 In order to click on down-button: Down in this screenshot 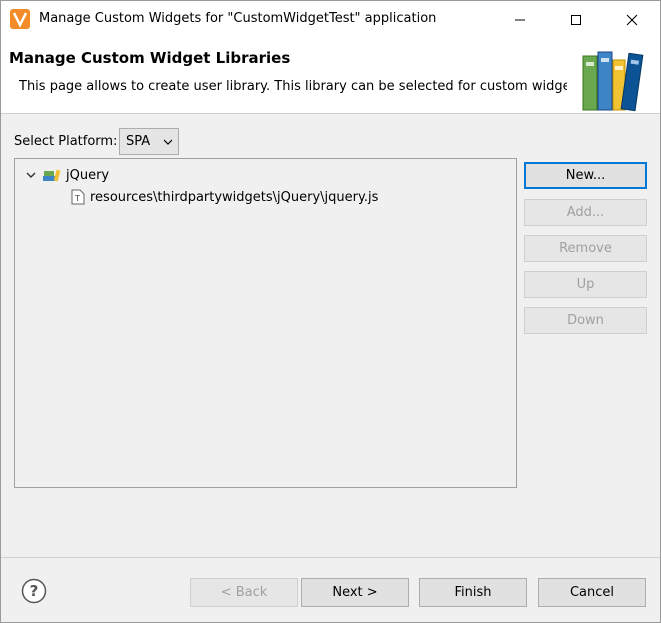, I will do `click(585, 320)`.